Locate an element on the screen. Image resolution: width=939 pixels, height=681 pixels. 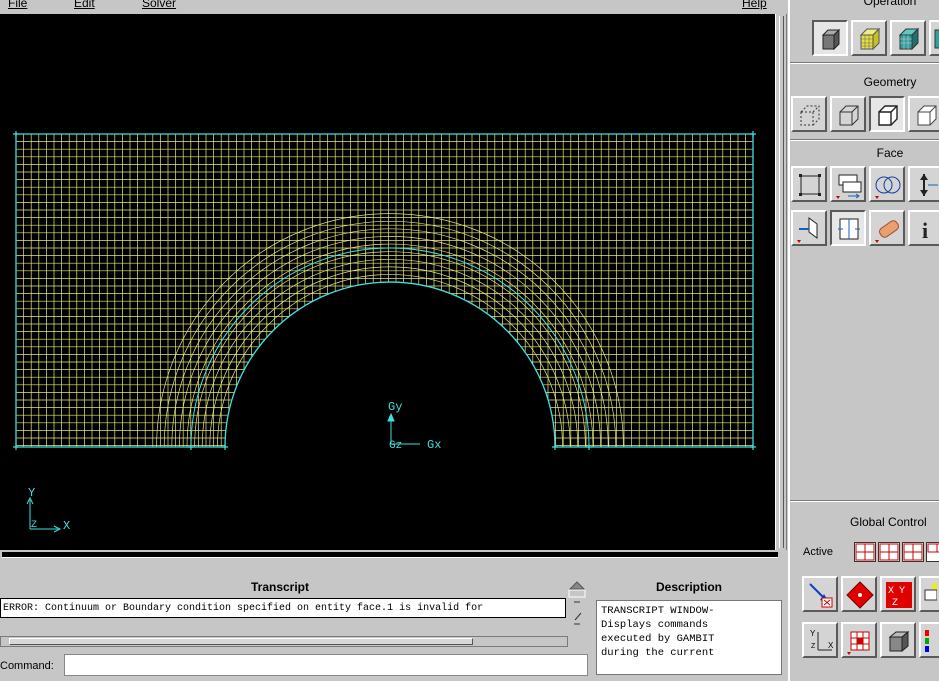
split-icon is located at coordinates (929, 185).